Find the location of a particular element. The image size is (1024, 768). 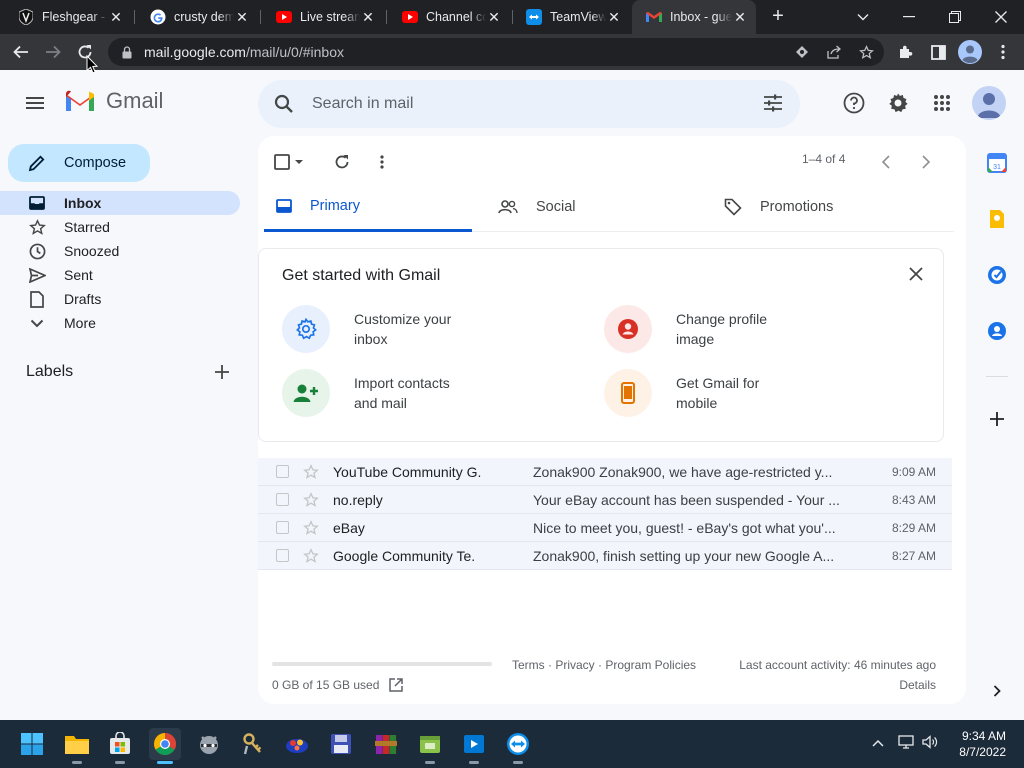

get-addons-icon is located at coordinates (997, 419).